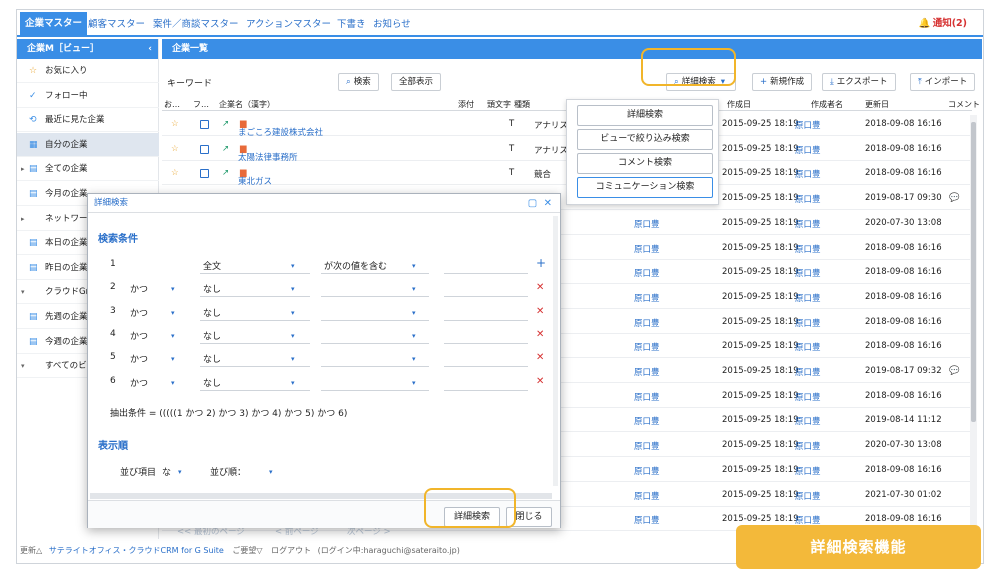 This screenshot has height=581, width=1000. I want to click on show-all-button: 全部表示, so click(416, 82).